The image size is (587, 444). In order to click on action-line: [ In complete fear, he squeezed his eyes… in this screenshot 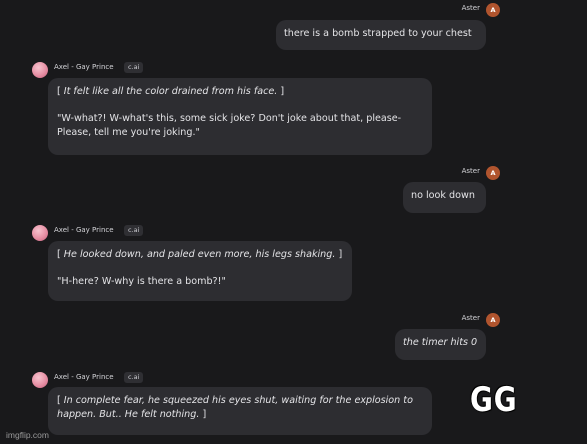, I will do `click(235, 407)`.